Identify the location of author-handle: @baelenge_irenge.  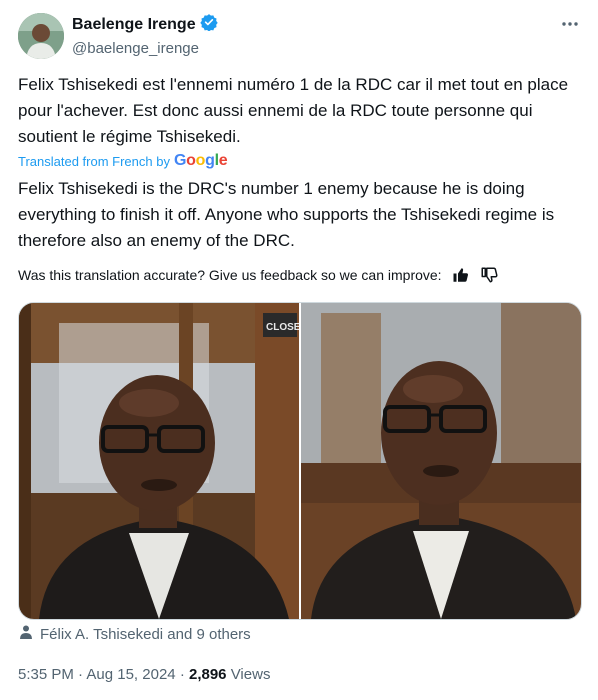
(145, 49).